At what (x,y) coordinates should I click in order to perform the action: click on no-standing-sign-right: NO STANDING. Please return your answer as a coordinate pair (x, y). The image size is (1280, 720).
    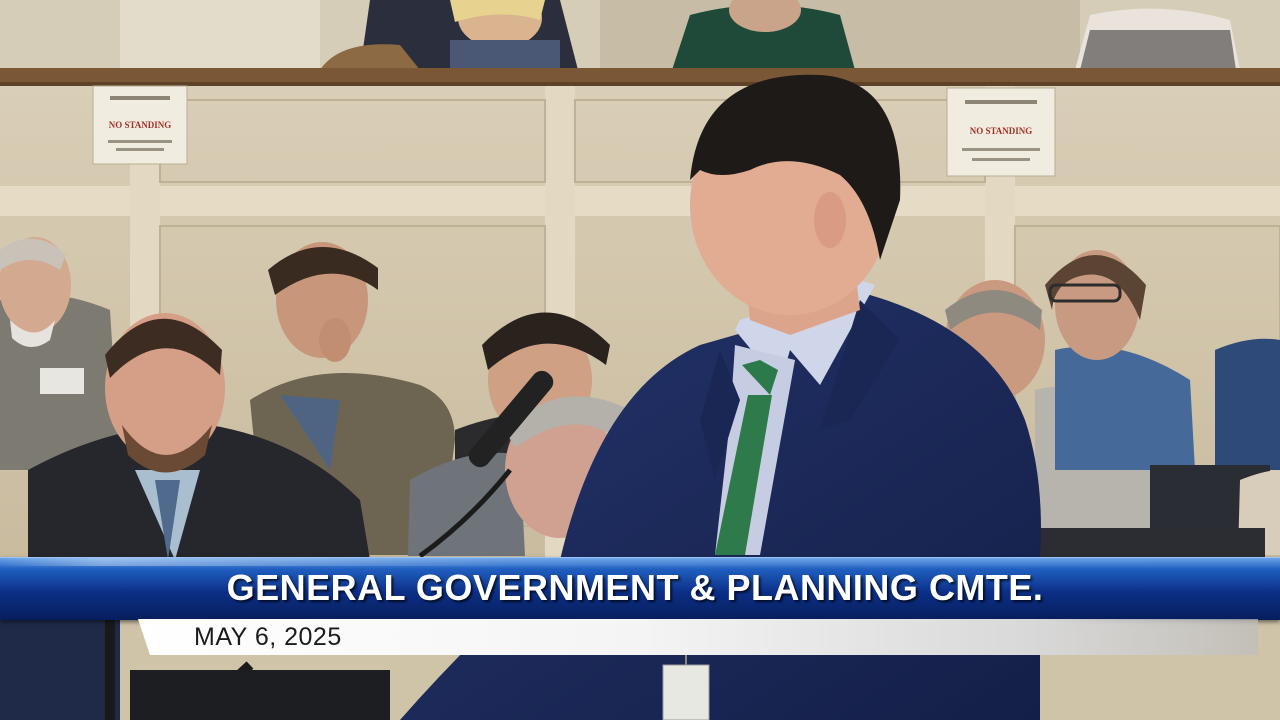
    Looking at the image, I should click on (1001, 132).